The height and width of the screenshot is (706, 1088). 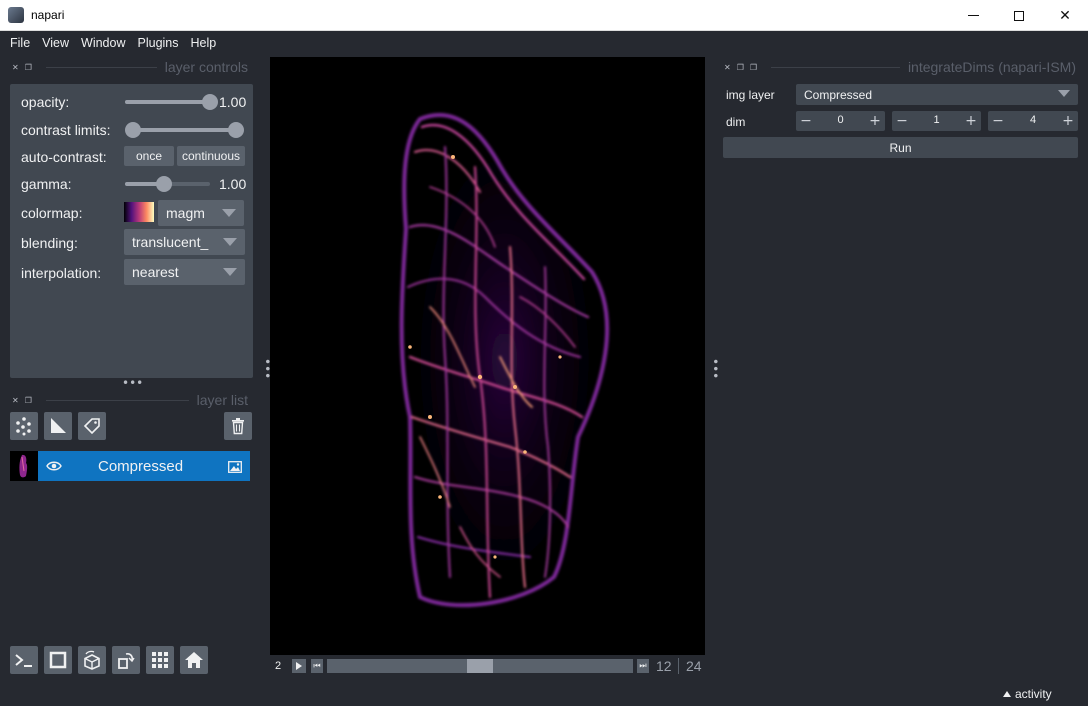 I want to click on auto-contrast-continuous-button: continuous, so click(x=211, y=156).